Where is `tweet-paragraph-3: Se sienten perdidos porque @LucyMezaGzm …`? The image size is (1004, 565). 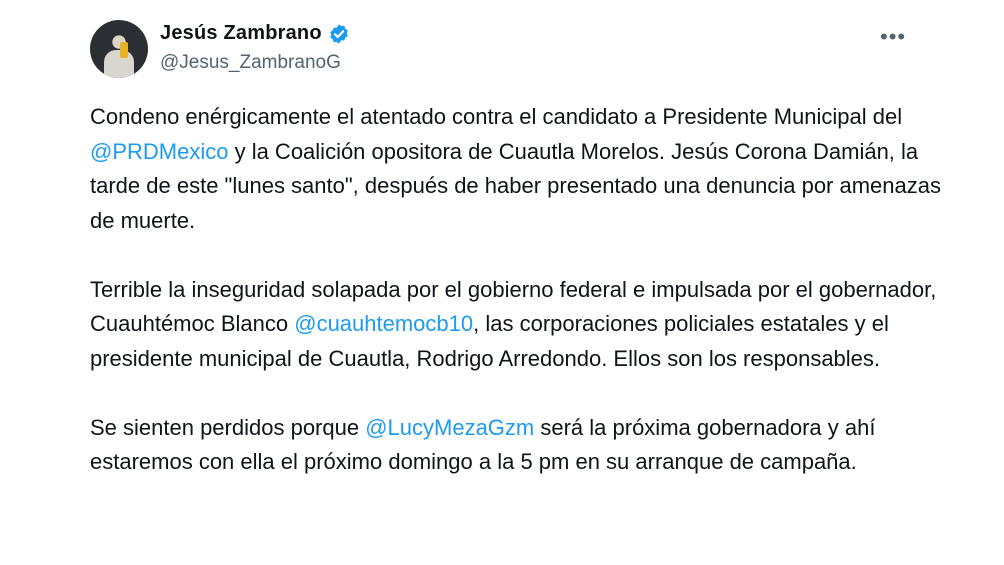 tweet-paragraph-3: Se sienten perdidos porque @LucyMezaGzm … is located at coordinates (530, 445).